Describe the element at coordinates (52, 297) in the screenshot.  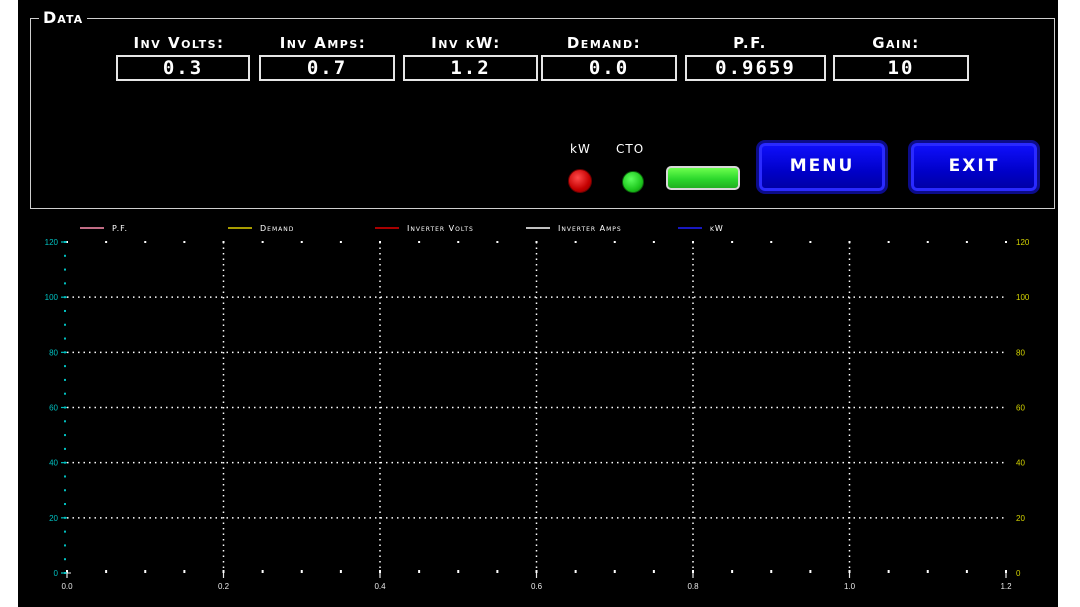
I see `y-tick-label: 100` at that location.